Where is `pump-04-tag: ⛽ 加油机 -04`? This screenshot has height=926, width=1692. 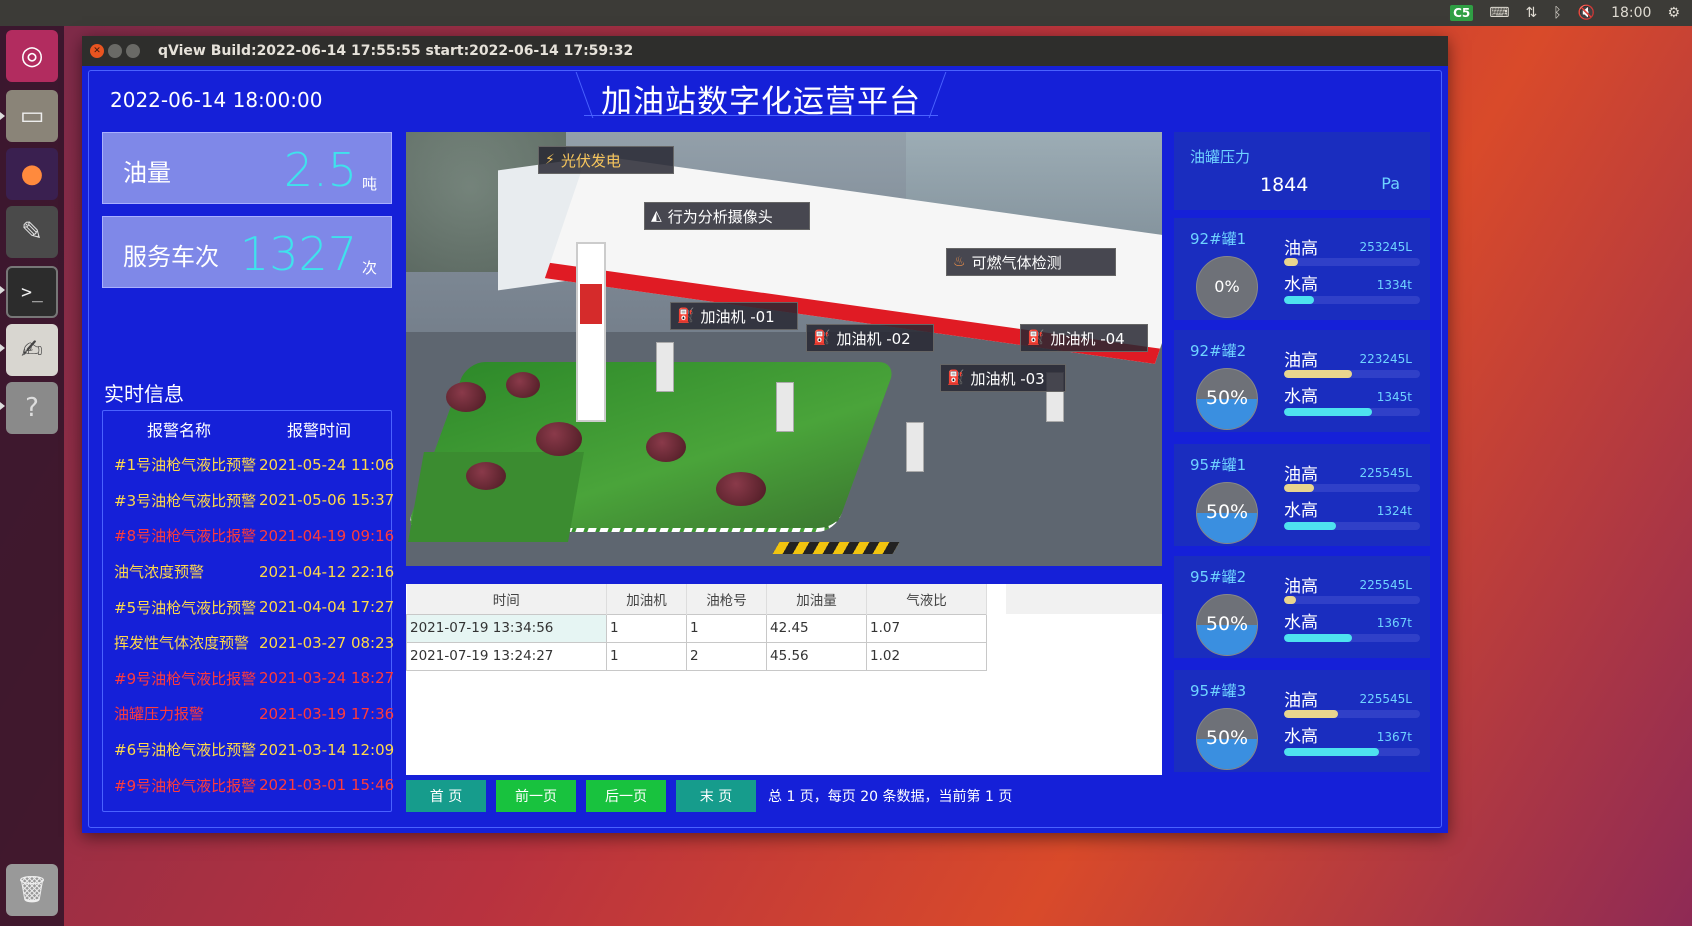
pump-04-tag: ⛽ 加油机 -04 is located at coordinates (1084, 338).